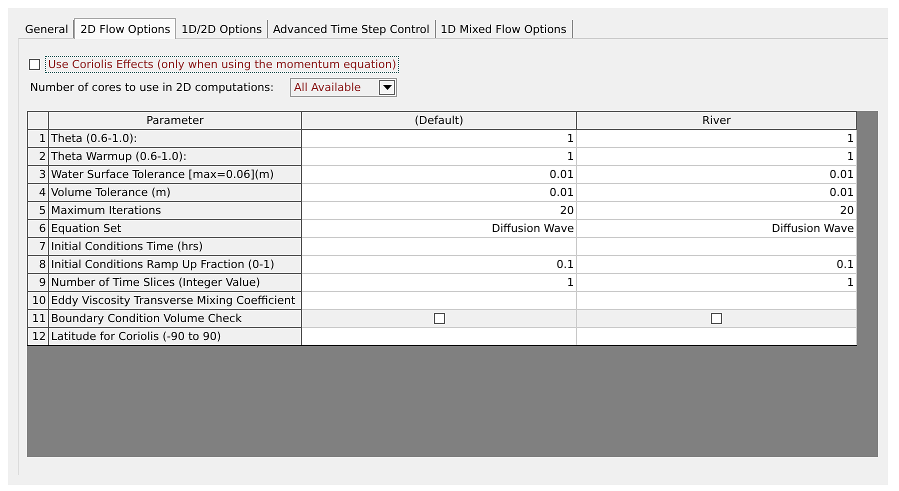 This screenshot has width=899, height=491. Describe the element at coordinates (38, 283) in the screenshot. I see `row-number: 9` at that location.